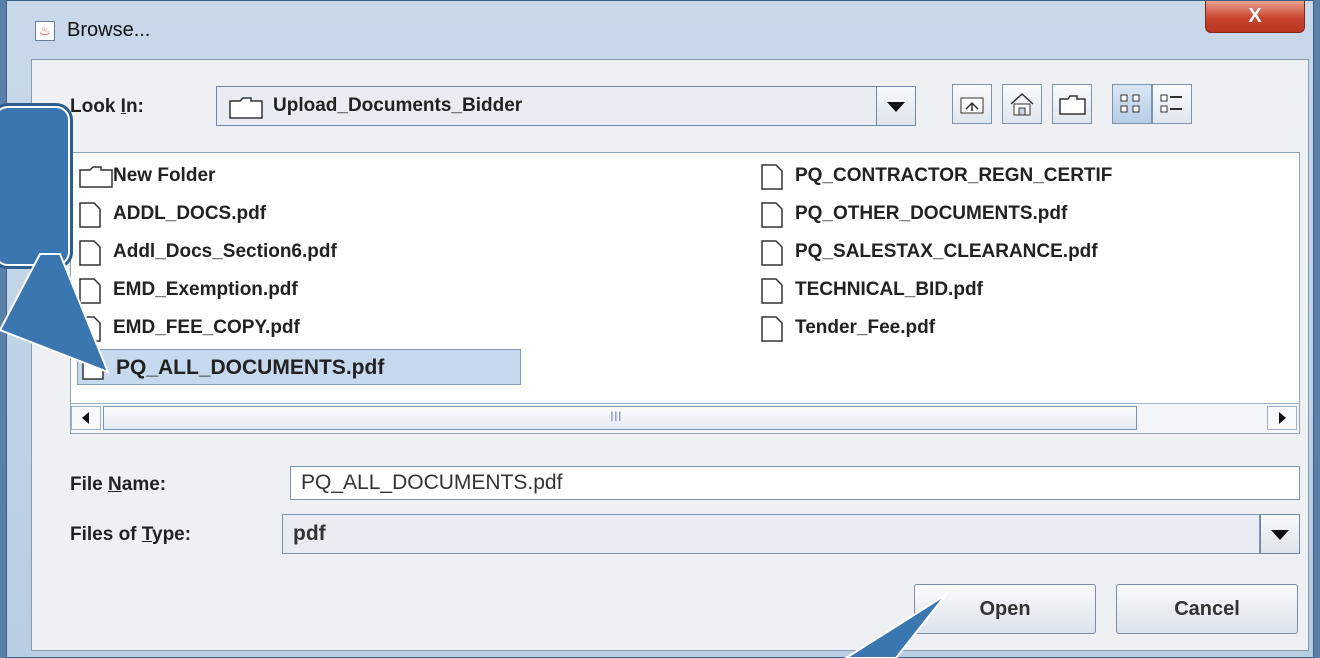 The width and height of the screenshot is (1320, 658). Describe the element at coordinates (55, 313) in the screenshot. I see `callout-pointer-left` at that location.